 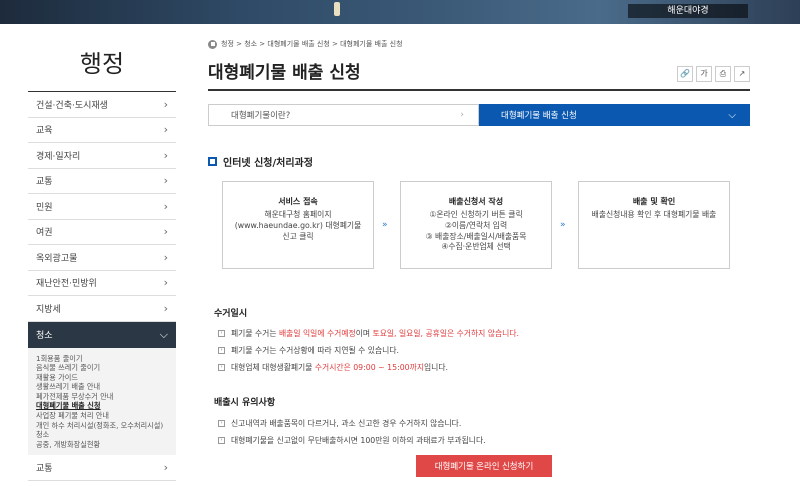 What do you see at coordinates (346, 423) in the screenshot?
I see `note-text: 신고내역과 배출품목이 다르거나, 과소 신고한 경우 수거하지 않습니다.` at bounding box center [346, 423].